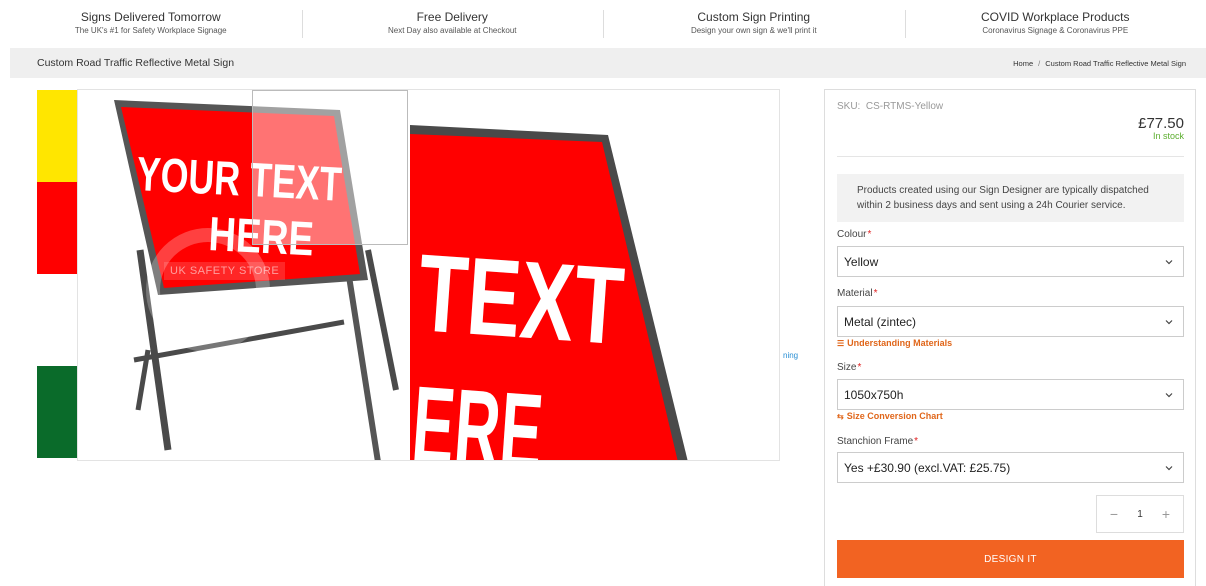 The image size is (1206, 586). Describe the element at coordinates (57, 412) in the screenshot. I see `thumbnail-green` at that location.